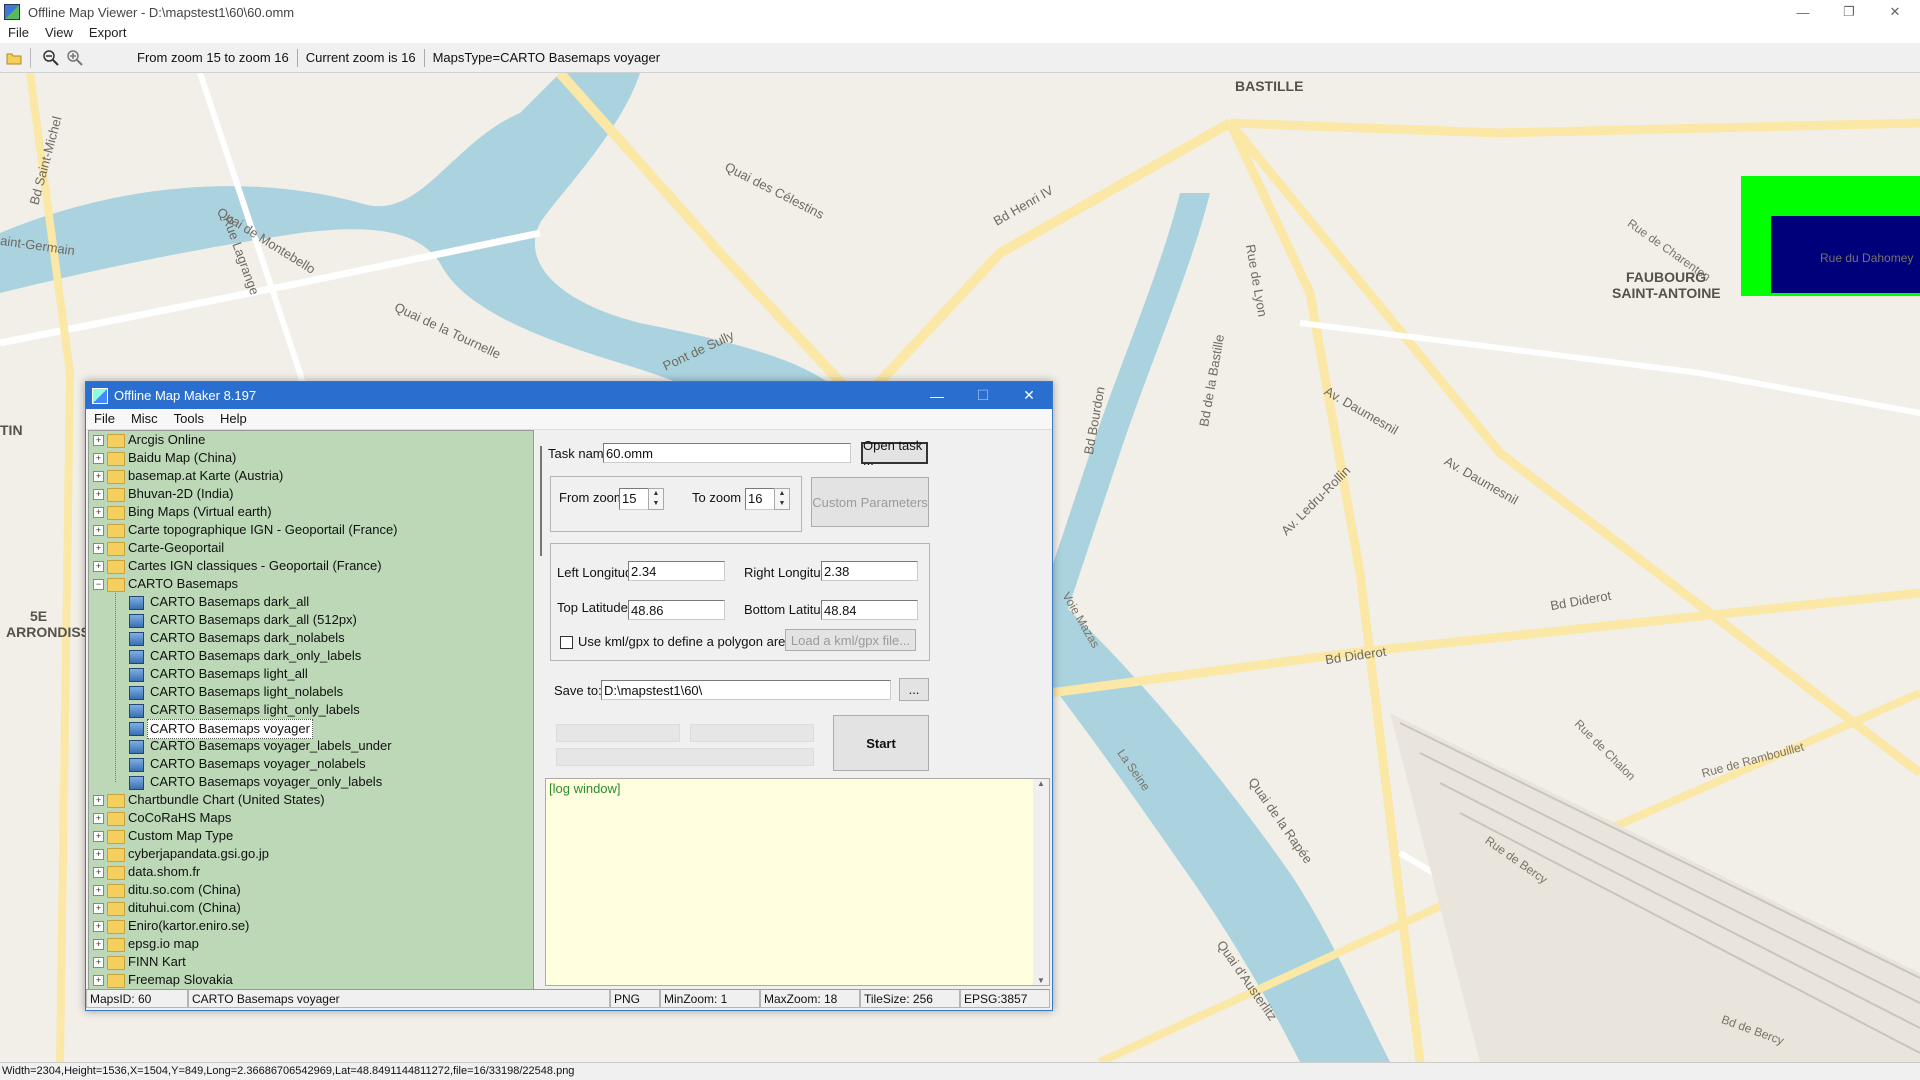  I want to click on menu-file: File, so click(18, 33).